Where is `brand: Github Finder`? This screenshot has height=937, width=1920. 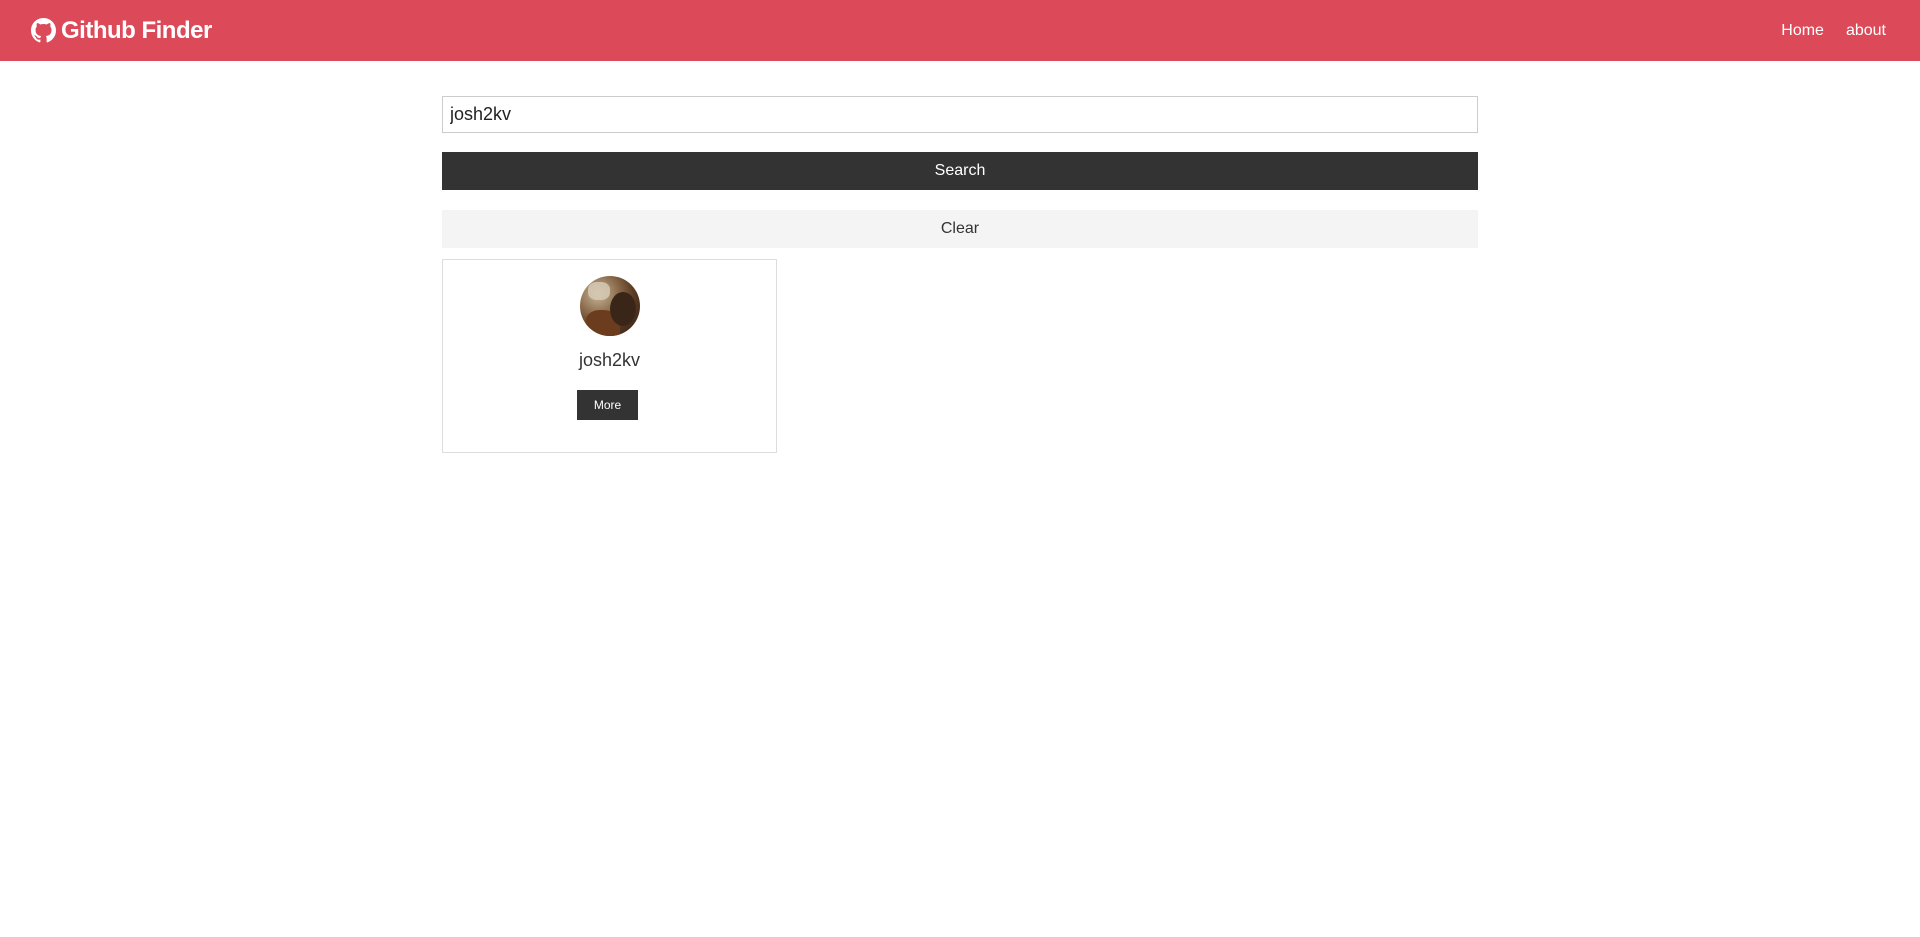
brand: Github Finder is located at coordinates (121, 31).